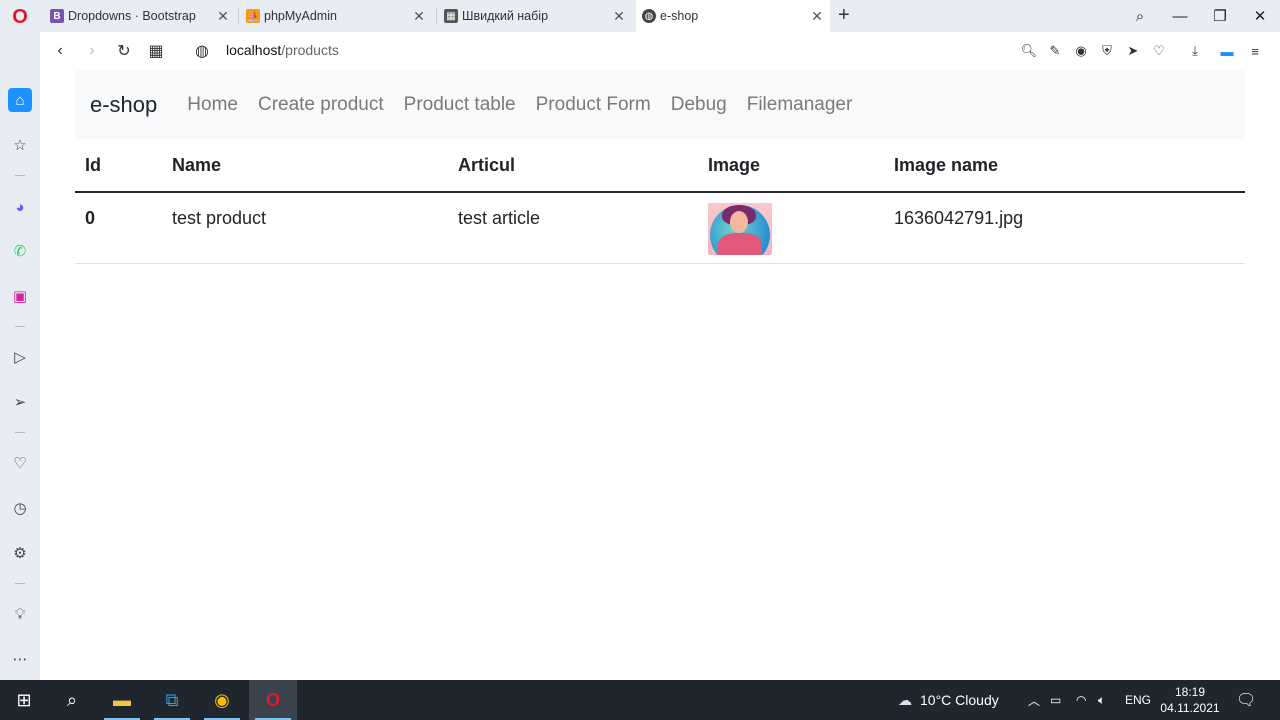 The height and width of the screenshot is (720, 1280). I want to click on download-icon: ⤓, so click(1195, 51).